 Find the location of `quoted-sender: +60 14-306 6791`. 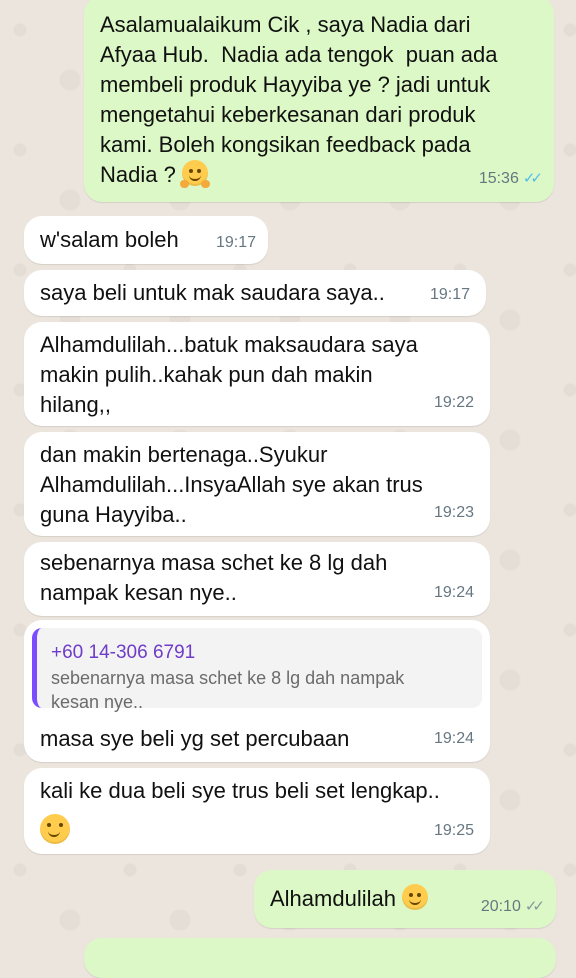

quoted-sender: +60 14-306 6791 is located at coordinates (123, 652).